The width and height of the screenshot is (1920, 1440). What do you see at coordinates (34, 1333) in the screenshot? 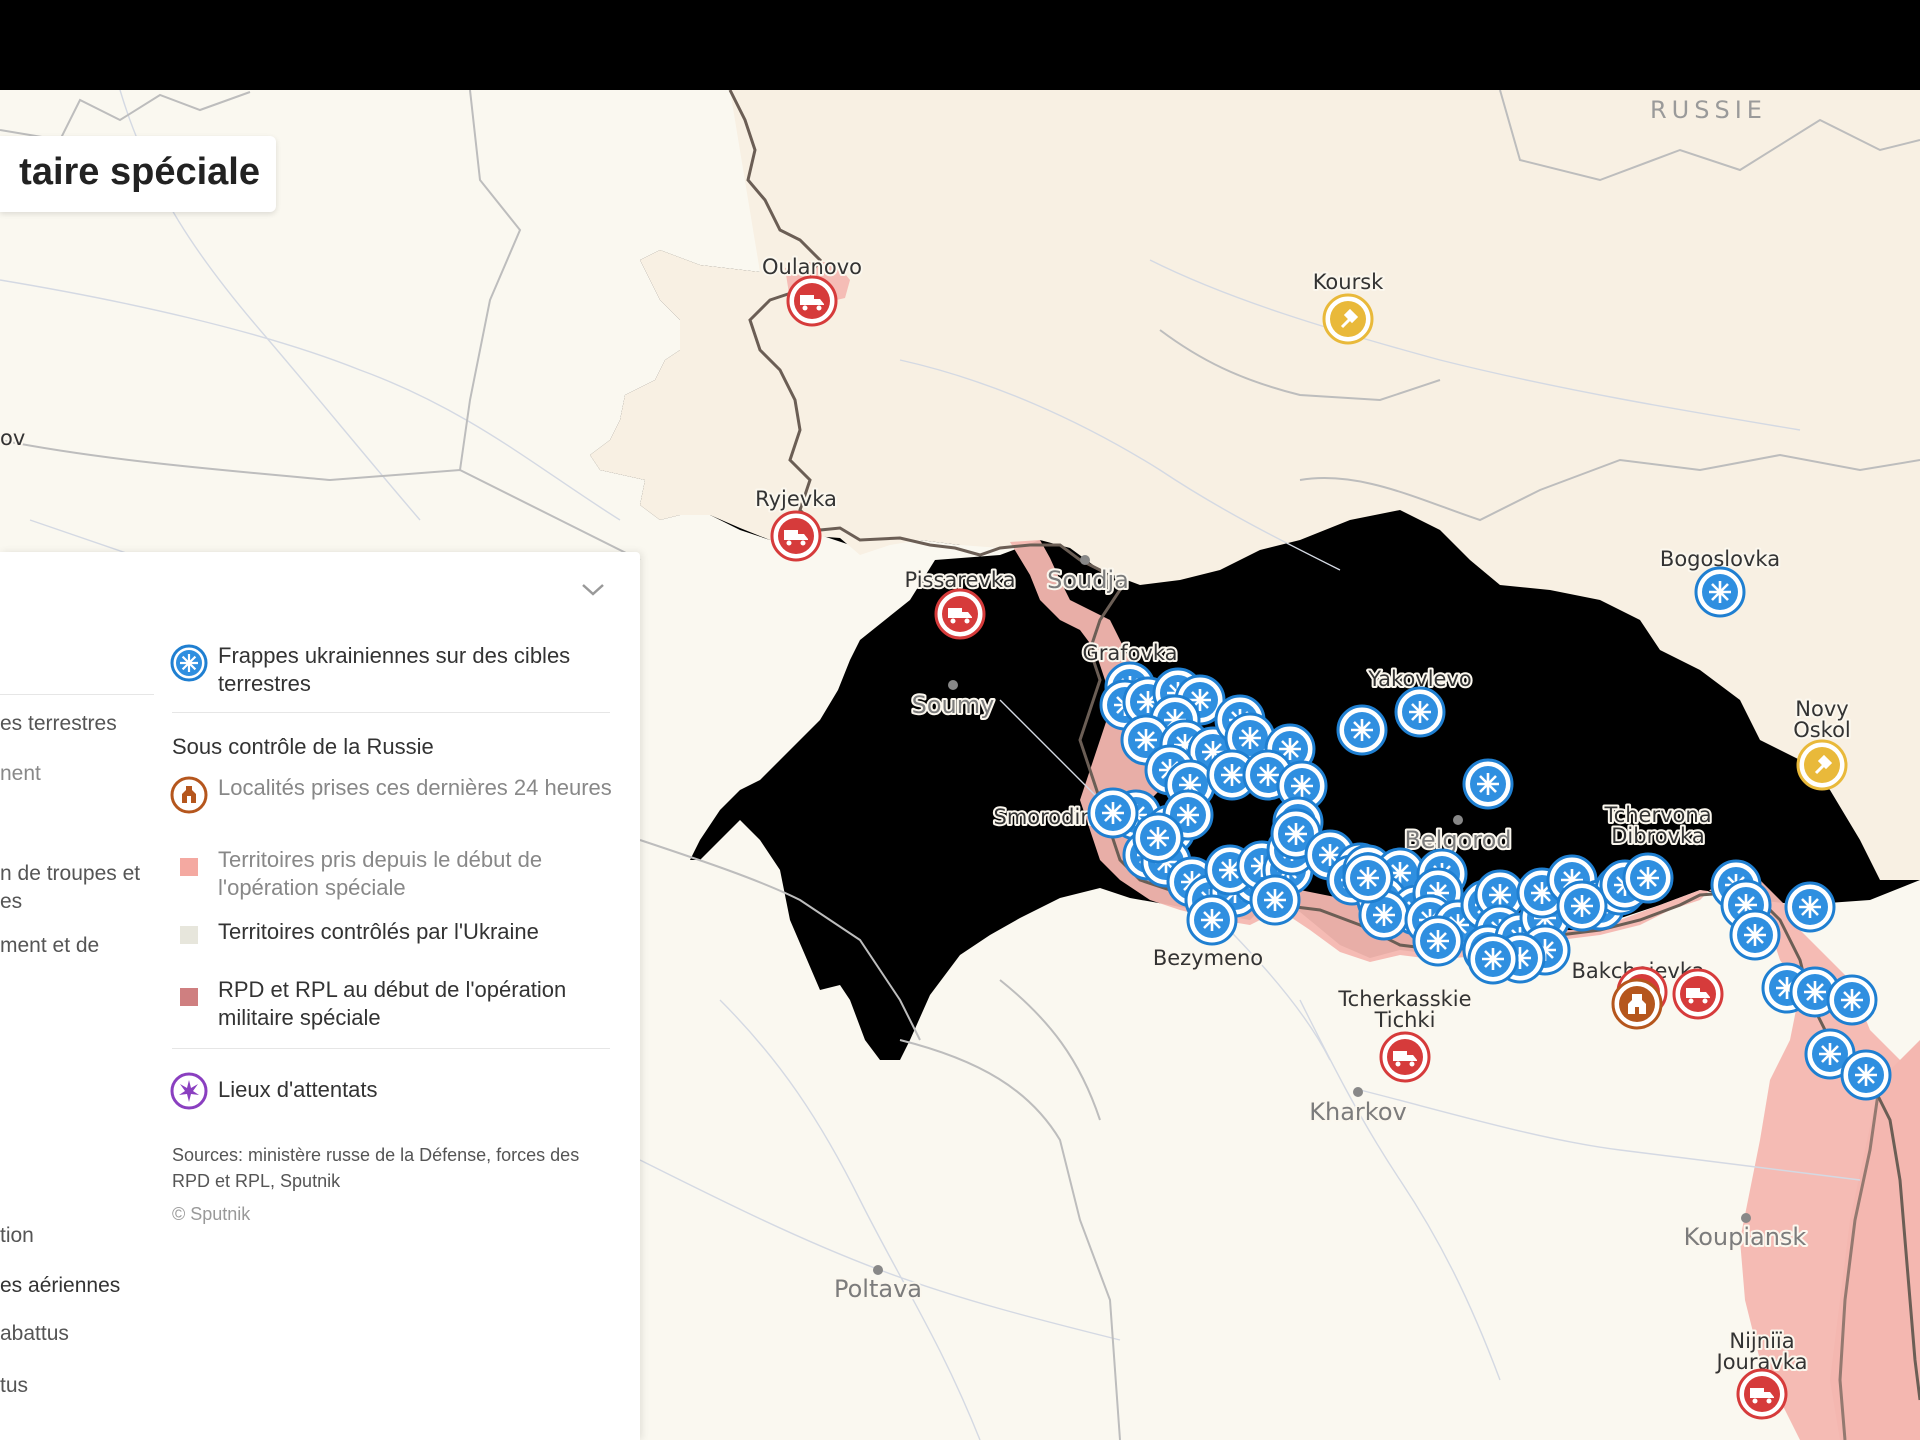
I see `legend-cut-label: abattus` at bounding box center [34, 1333].